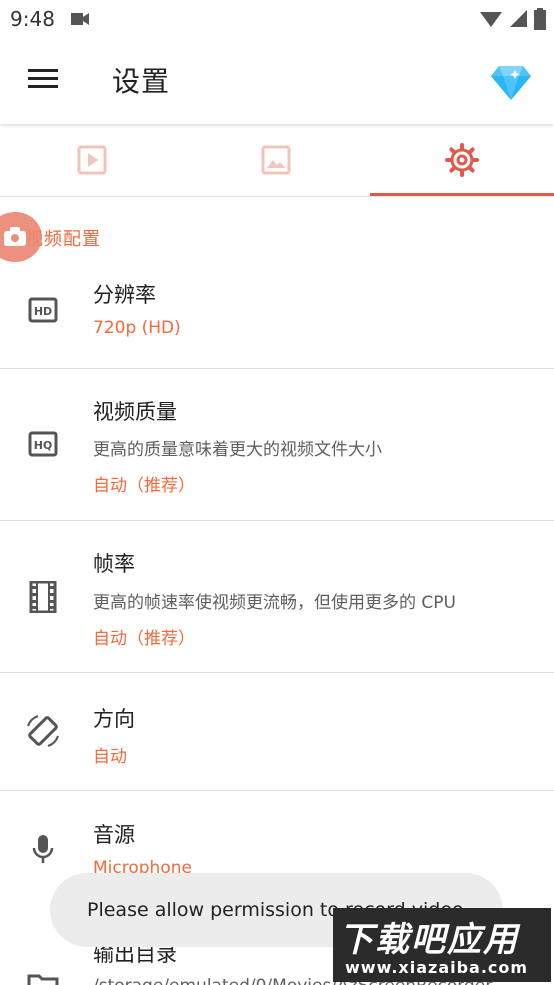 Image resolution: width=554 pixels, height=985 pixels. I want to click on svg-text: HQ, so click(43, 445).